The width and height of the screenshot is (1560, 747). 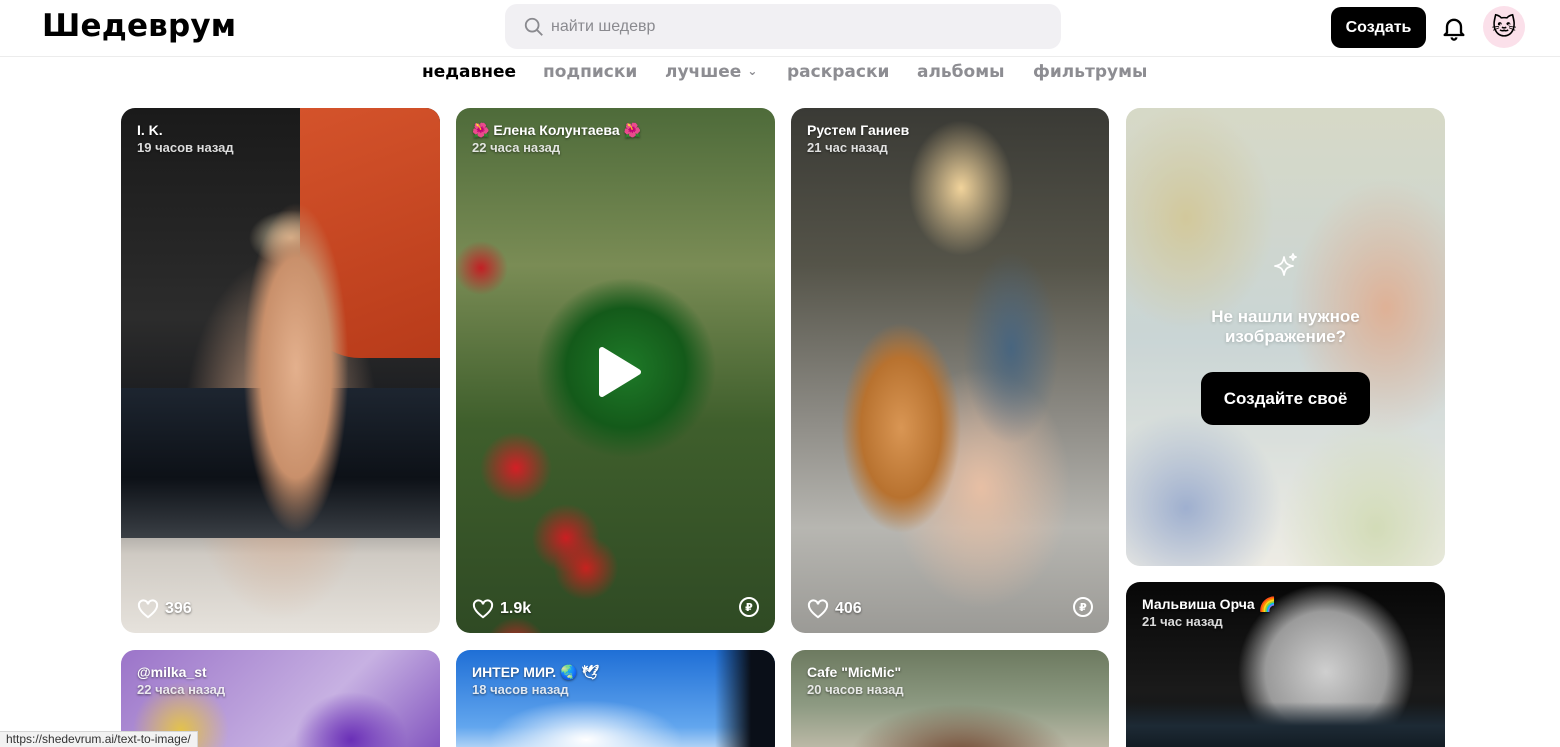 What do you see at coordinates (615, 698) in the screenshot?
I see `feed-card: ИНТЕР МИР. 🌏 🕊 18 часов назад` at bounding box center [615, 698].